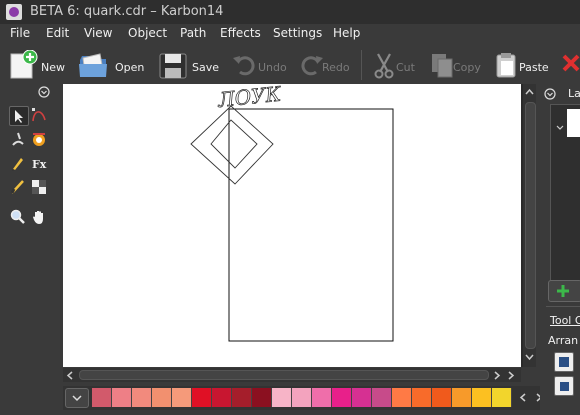 Image resolution: width=580 pixels, height=415 pixels. Describe the element at coordinates (57, 33) in the screenshot. I see `menu-edit: Edit` at that location.